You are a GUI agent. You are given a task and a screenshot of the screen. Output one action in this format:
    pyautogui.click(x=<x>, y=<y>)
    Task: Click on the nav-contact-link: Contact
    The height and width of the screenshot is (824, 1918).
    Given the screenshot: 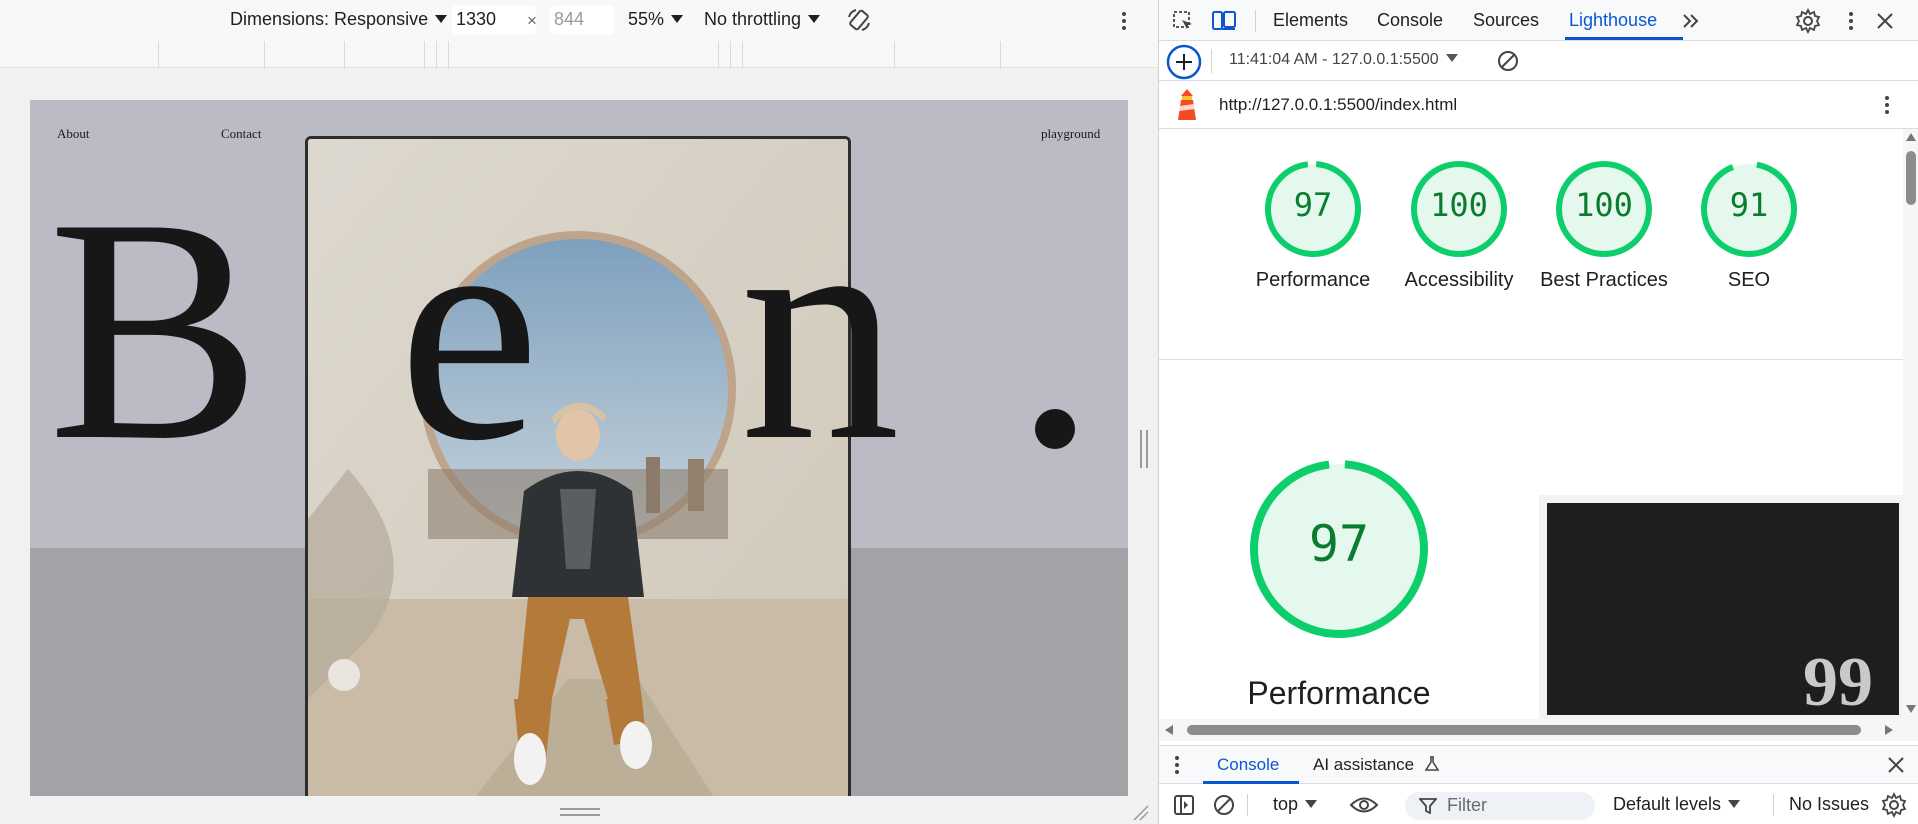 What is the action you would take?
    pyautogui.click(x=241, y=134)
    